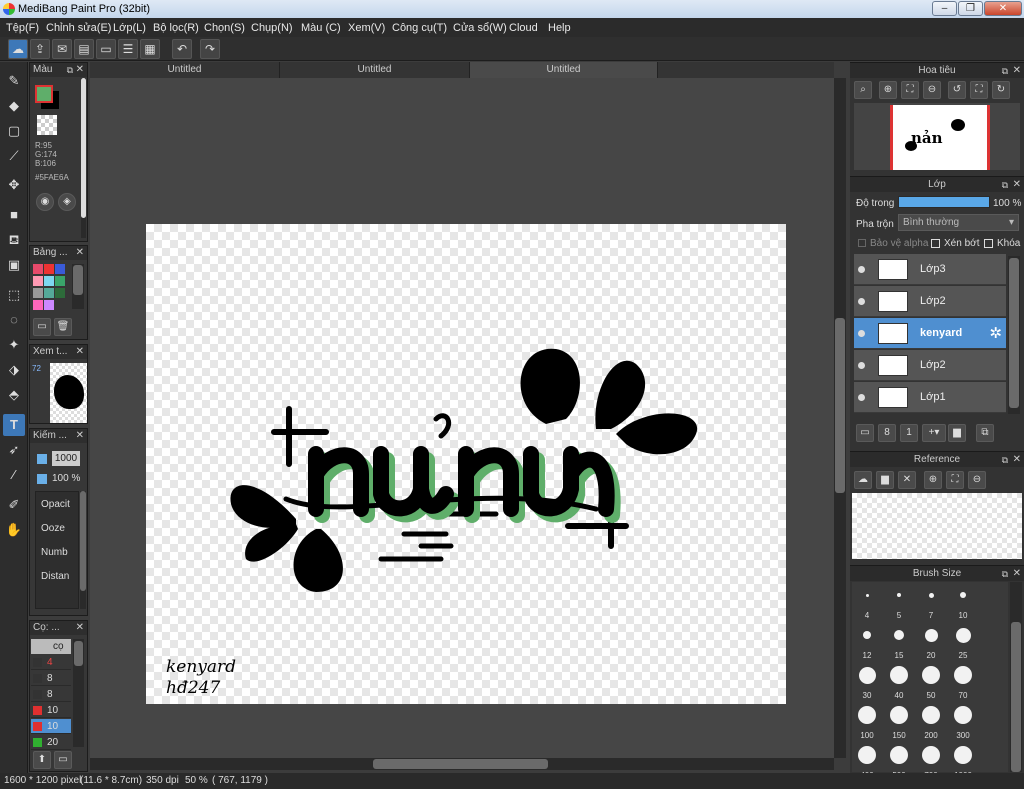  What do you see at coordinates (14, 425) in the screenshot?
I see `text-tool-icon: T` at bounding box center [14, 425].